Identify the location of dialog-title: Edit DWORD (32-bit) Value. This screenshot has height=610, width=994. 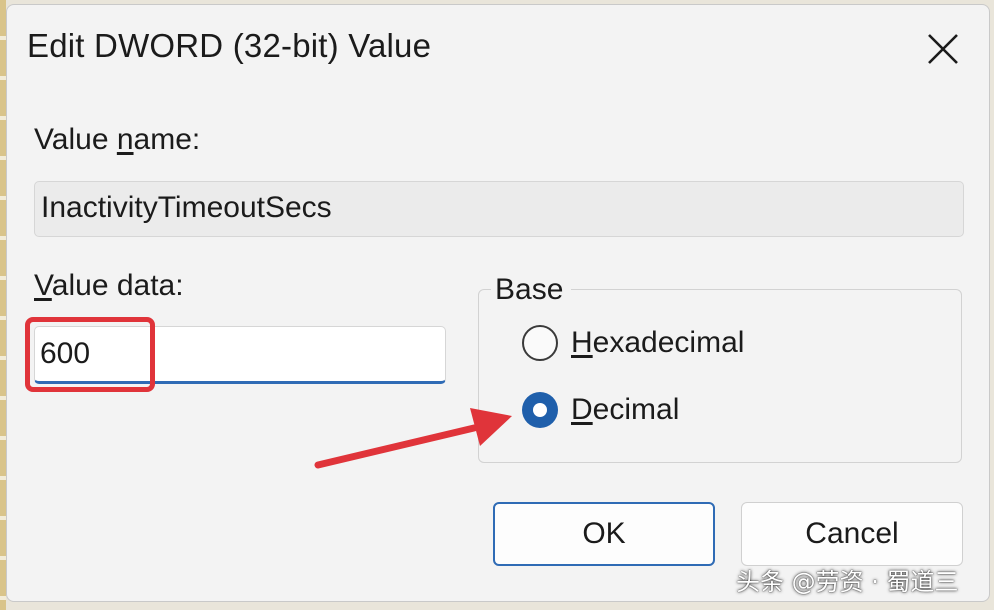
(229, 45).